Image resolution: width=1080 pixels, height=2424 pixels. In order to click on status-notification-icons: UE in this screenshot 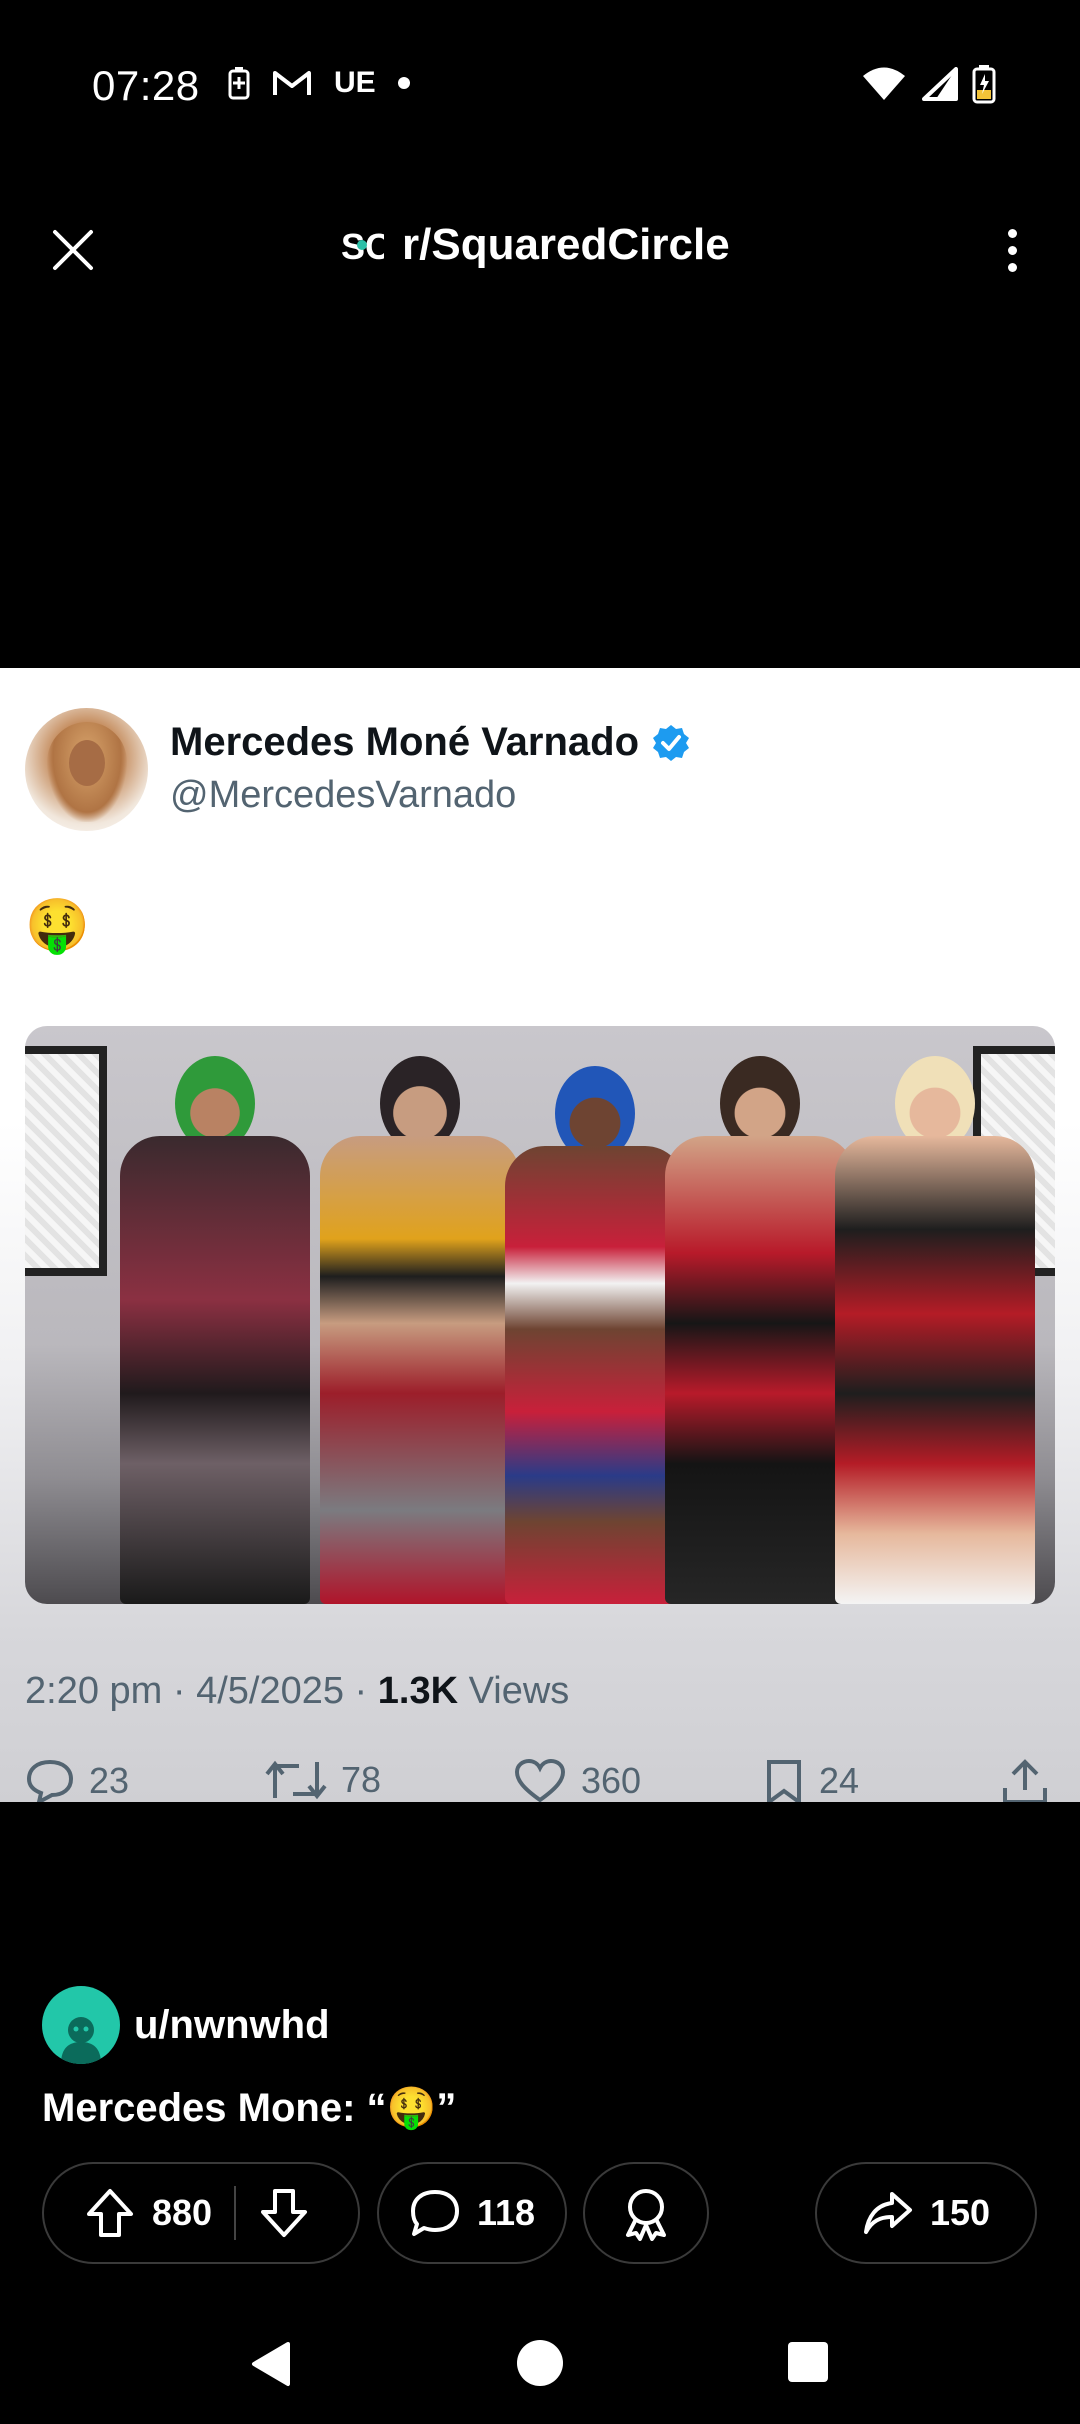, I will do `click(319, 83)`.